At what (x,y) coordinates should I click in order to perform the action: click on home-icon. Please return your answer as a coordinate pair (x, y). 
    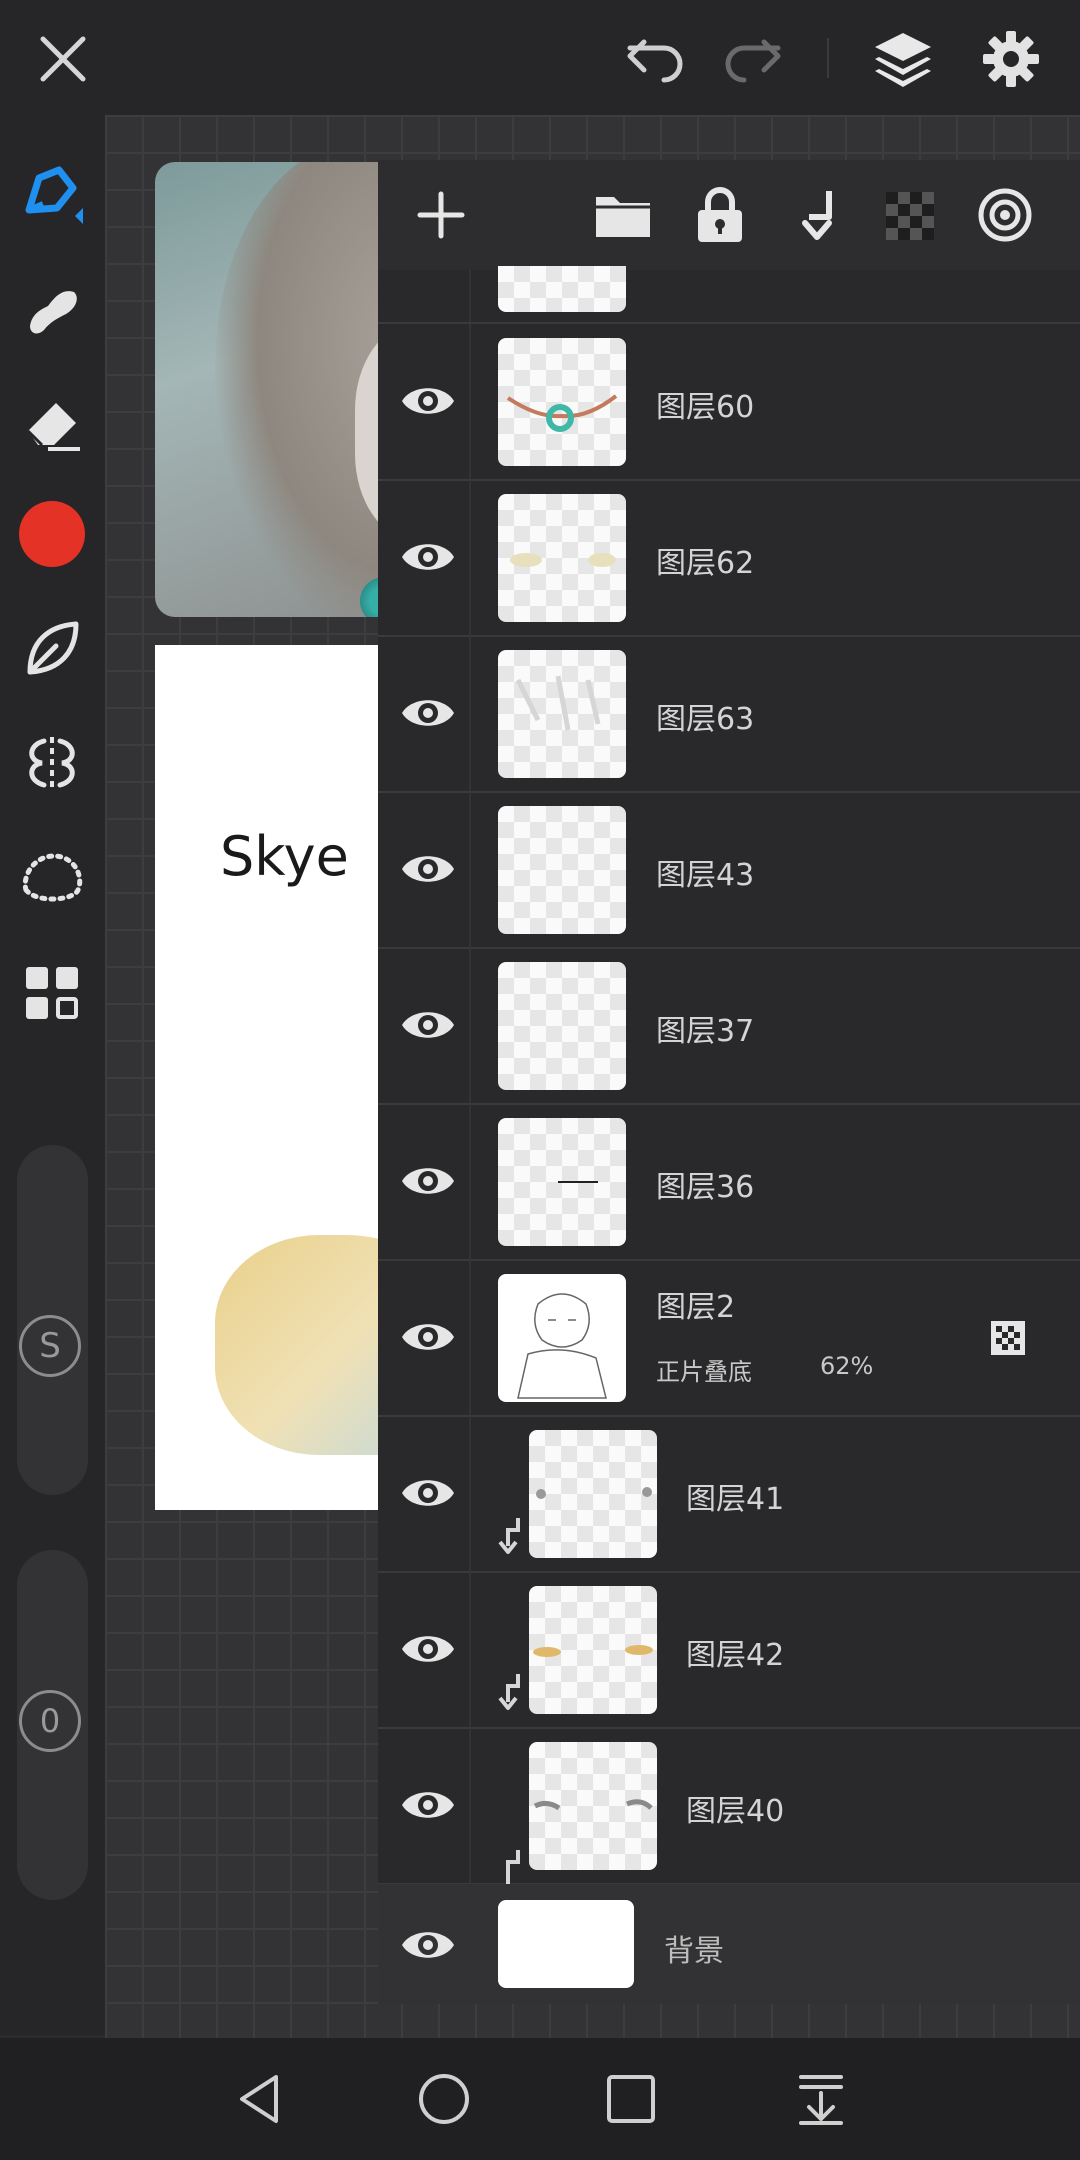
    Looking at the image, I should click on (444, 2099).